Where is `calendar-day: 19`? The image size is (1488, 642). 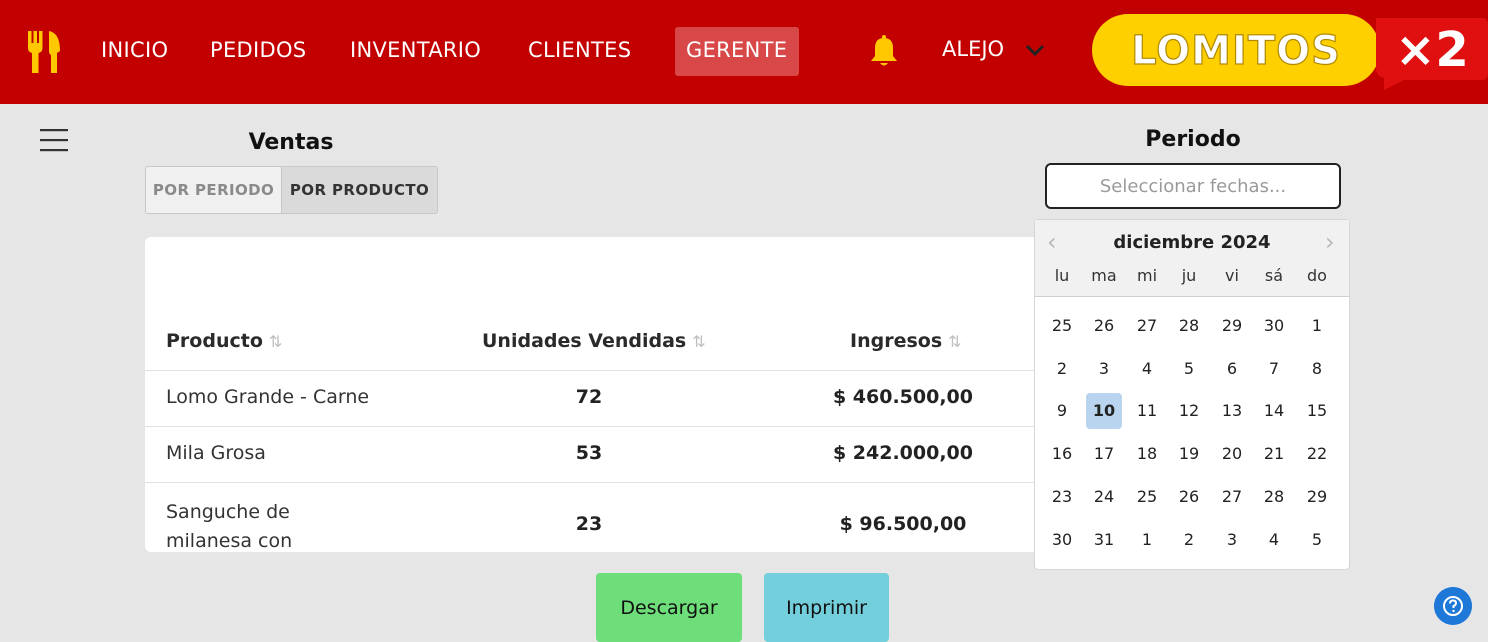
calendar-day: 19 is located at coordinates (1189, 454).